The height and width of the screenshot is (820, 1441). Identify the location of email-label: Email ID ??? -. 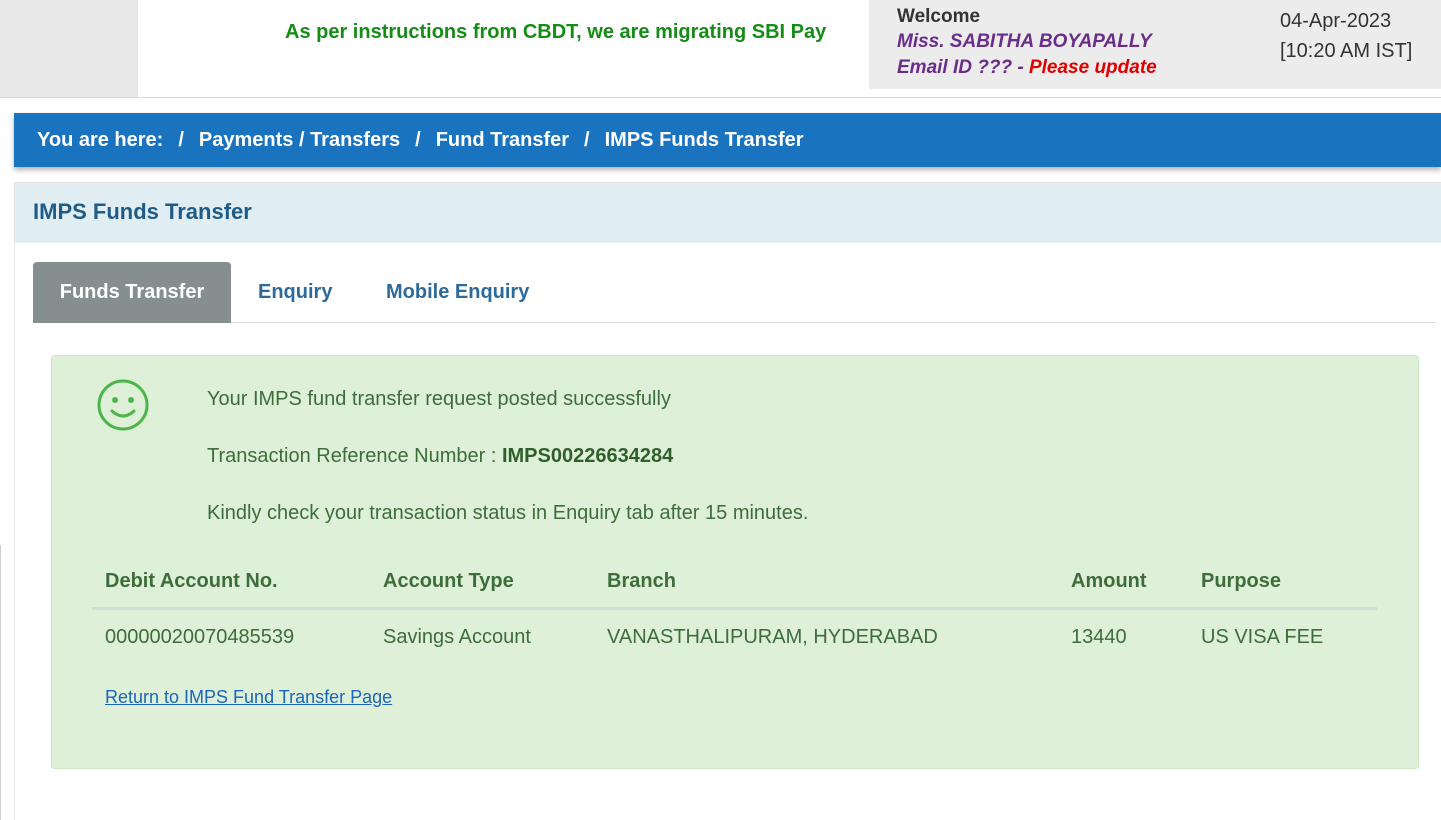
(963, 67).